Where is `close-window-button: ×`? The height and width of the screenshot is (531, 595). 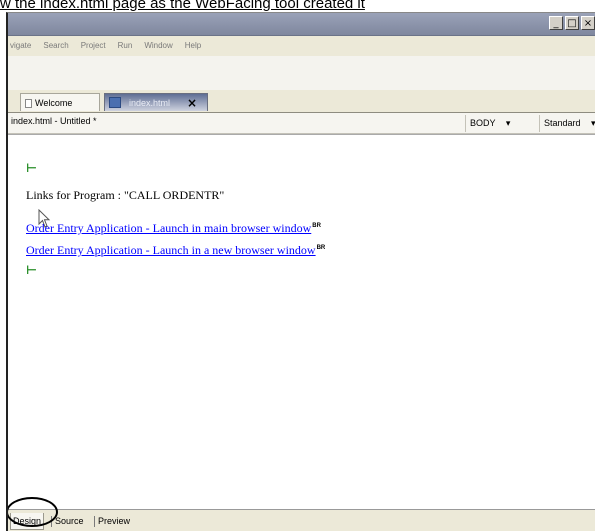 close-window-button: × is located at coordinates (588, 23).